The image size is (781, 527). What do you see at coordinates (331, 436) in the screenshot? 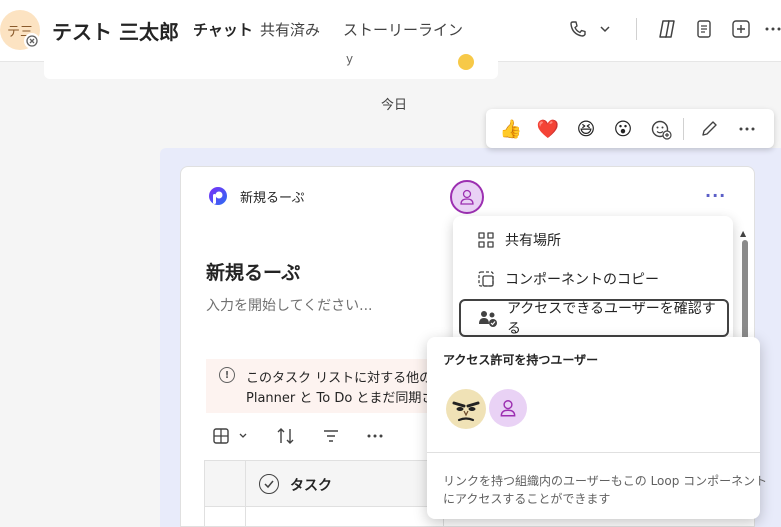
I see `filter-icon` at bounding box center [331, 436].